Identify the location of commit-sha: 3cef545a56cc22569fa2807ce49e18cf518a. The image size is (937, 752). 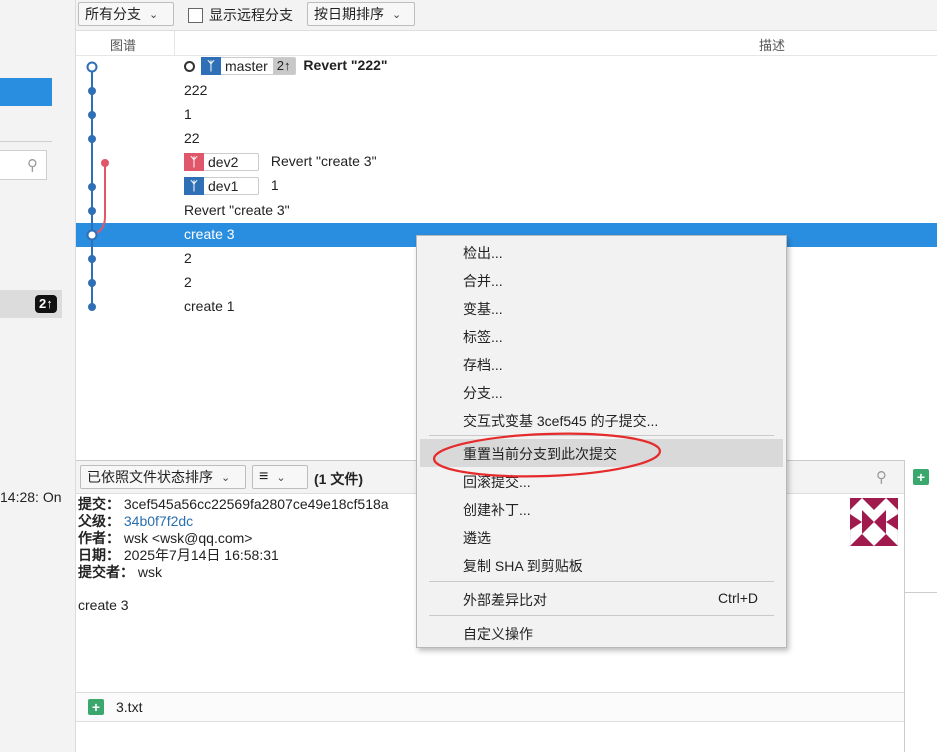
(256, 504).